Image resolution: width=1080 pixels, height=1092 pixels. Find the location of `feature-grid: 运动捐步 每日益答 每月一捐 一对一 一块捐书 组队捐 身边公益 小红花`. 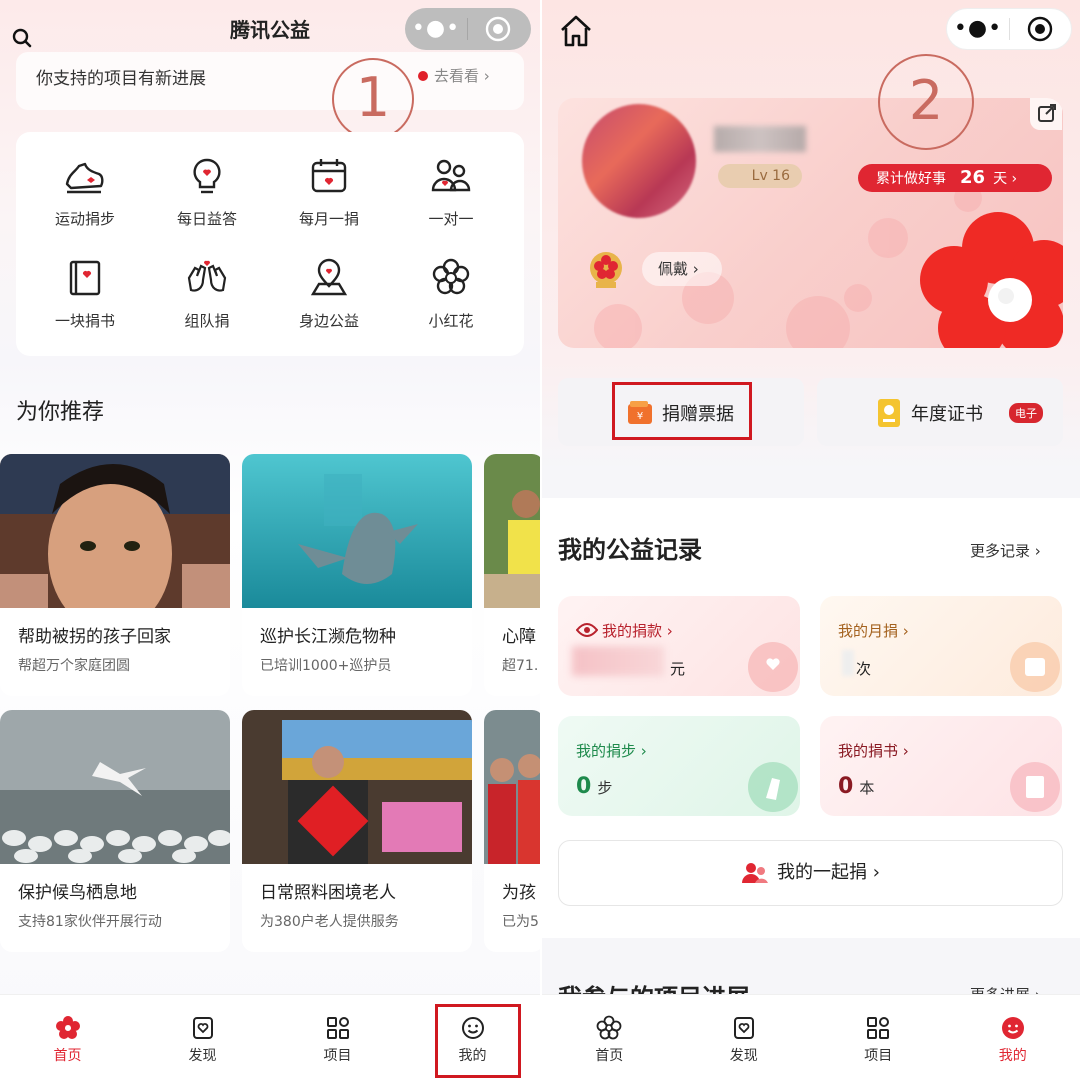

feature-grid: 运动捐步 每日益答 每月一捐 一对一 一块捐书 组队捐 身边公益 小红花 is located at coordinates (270, 244).